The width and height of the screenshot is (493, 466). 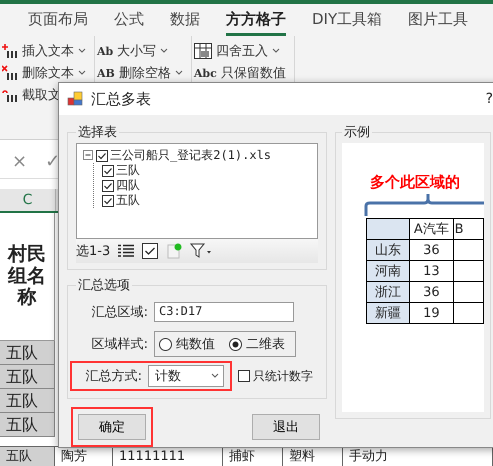 I want to click on field-label: 汇总方式:, so click(x=113, y=376).